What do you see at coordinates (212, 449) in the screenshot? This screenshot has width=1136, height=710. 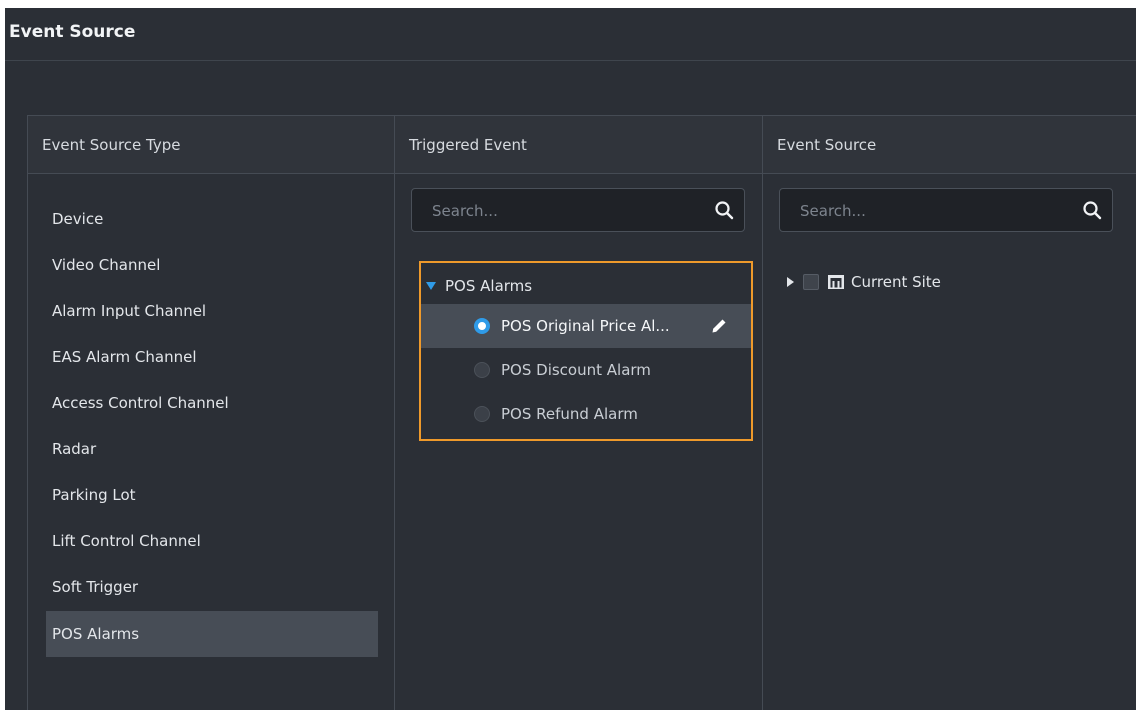 I see `type-item-radar: Radar` at bounding box center [212, 449].